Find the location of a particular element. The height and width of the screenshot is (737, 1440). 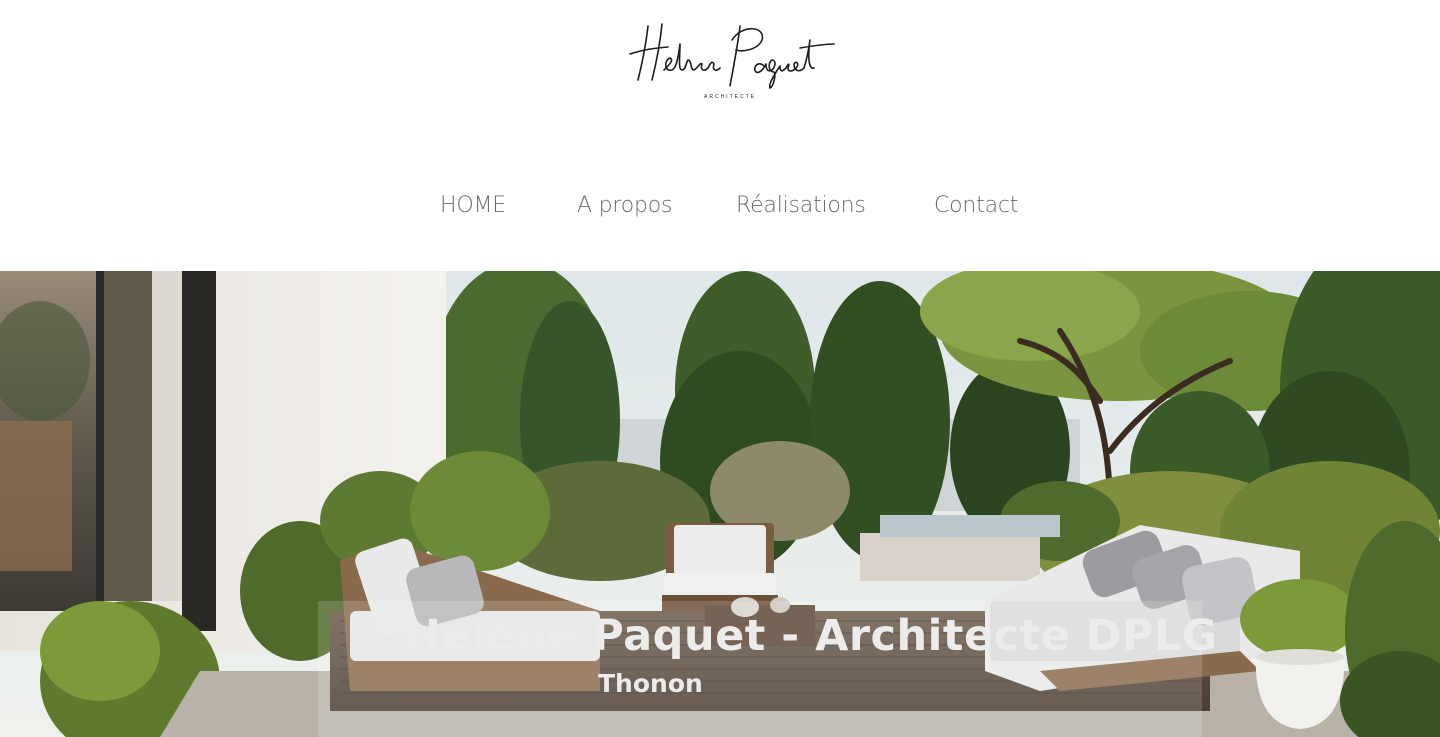

nav-item-contact: Contact is located at coordinates (976, 206).